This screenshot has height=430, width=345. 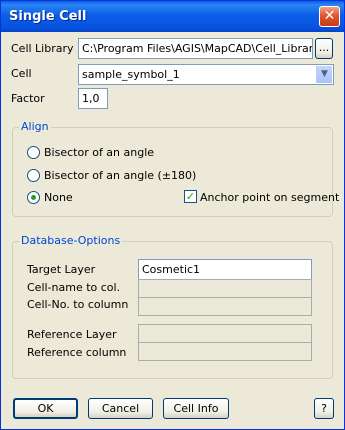 What do you see at coordinates (21, 73) in the screenshot?
I see `cell-label: Cell` at bounding box center [21, 73].